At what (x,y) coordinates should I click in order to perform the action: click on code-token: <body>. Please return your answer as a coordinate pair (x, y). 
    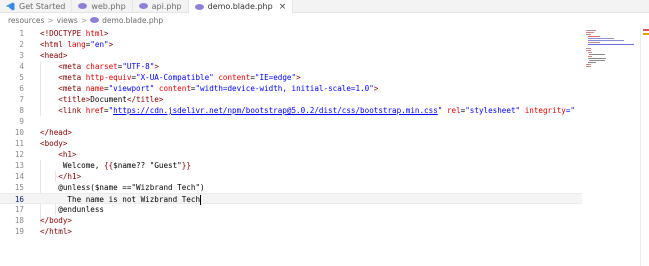
    Looking at the image, I should click on (54, 143).